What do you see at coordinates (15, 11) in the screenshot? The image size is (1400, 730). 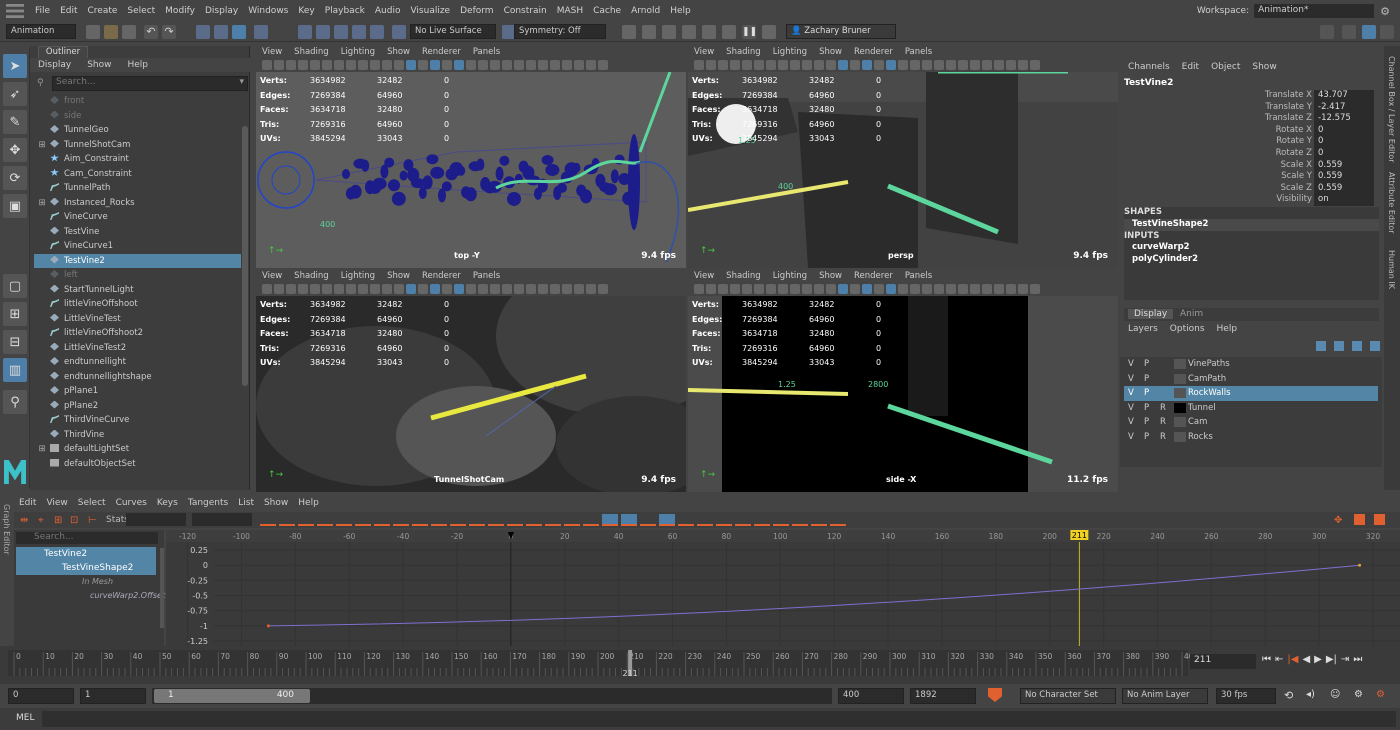 I see `maya-menu-icon` at bounding box center [15, 11].